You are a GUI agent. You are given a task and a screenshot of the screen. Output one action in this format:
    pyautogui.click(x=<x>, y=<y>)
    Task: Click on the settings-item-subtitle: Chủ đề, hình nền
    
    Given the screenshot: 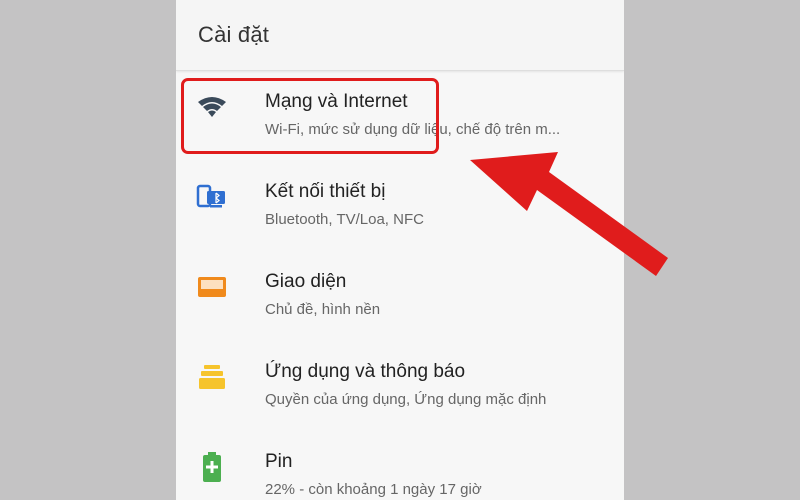 What is the action you would take?
    pyautogui.click(x=323, y=309)
    